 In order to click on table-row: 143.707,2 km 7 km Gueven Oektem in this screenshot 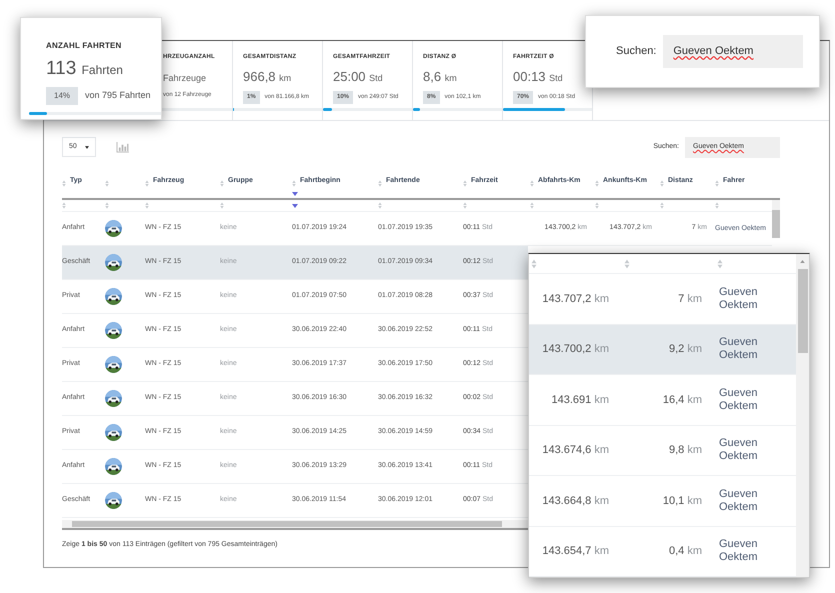, I will do `click(662, 299)`.